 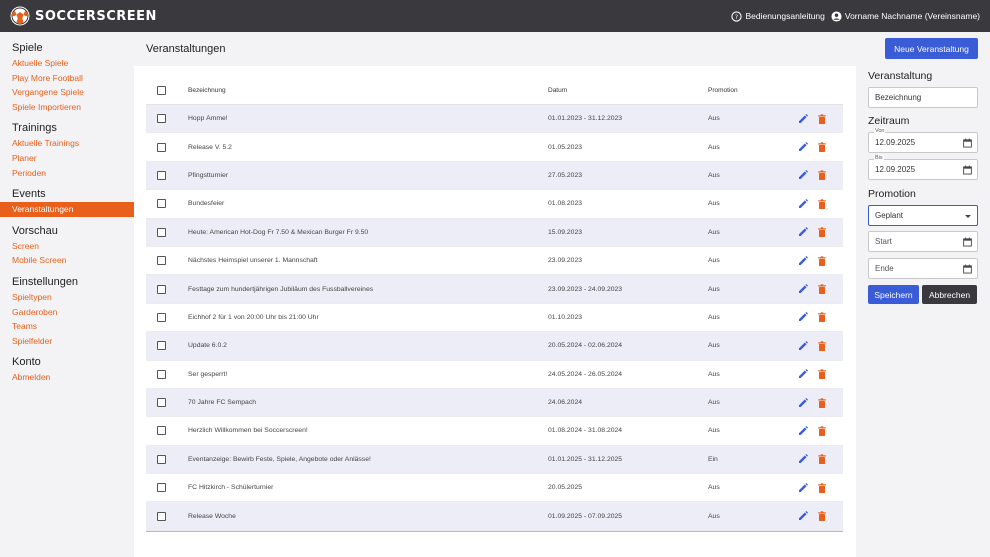 What do you see at coordinates (923, 268) in the screenshot?
I see `promo-end-input: Ende` at bounding box center [923, 268].